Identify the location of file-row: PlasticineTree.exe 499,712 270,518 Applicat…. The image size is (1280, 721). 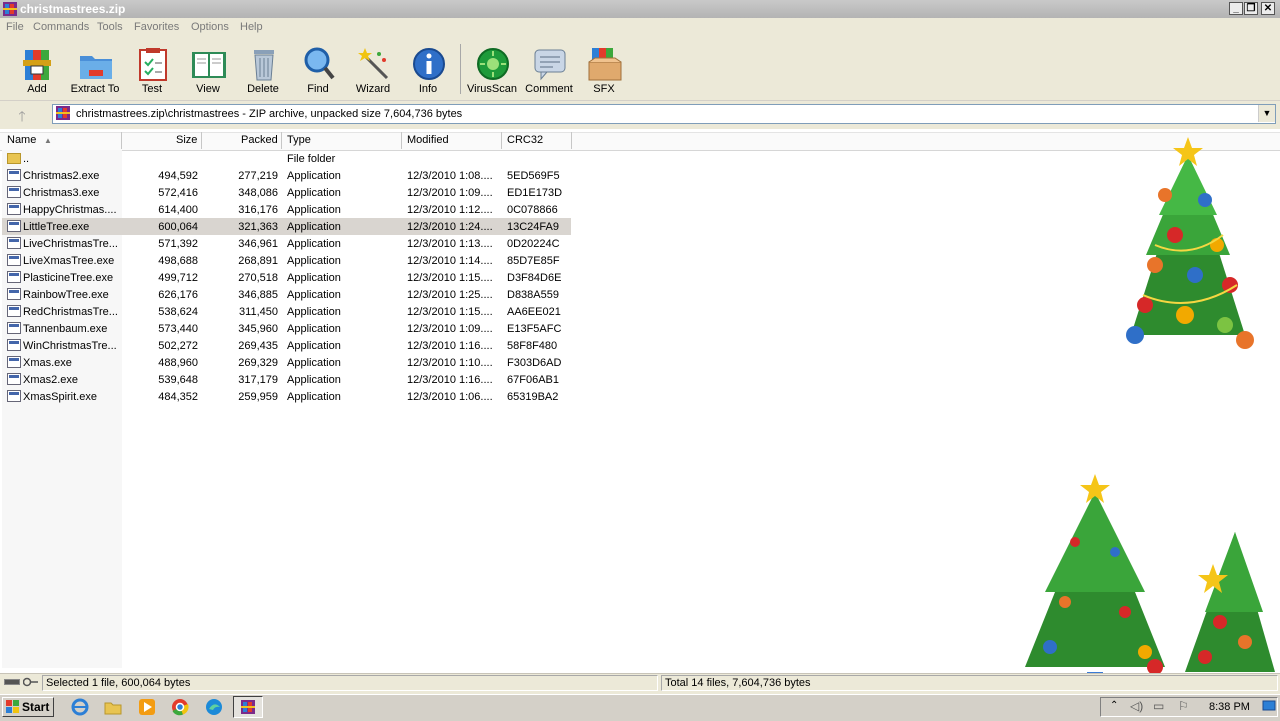
(286, 277).